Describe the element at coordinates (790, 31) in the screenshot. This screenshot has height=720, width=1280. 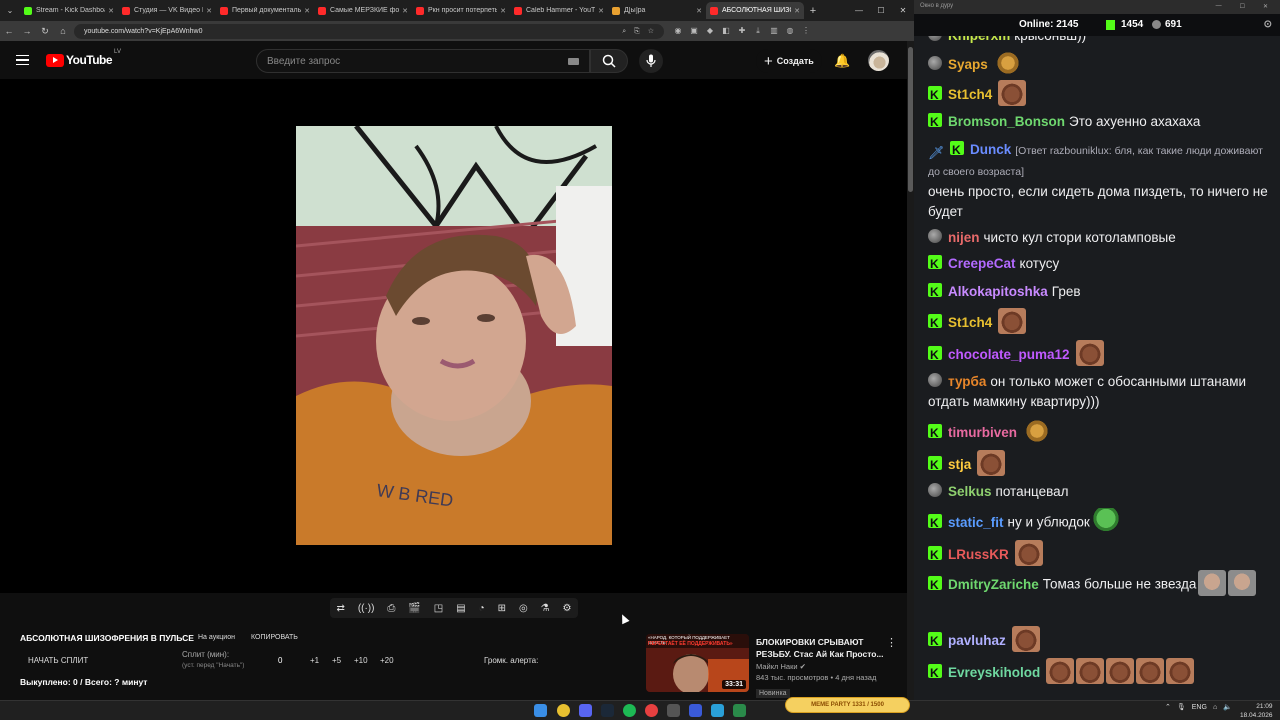
I see `profile-icon: ◍` at that location.